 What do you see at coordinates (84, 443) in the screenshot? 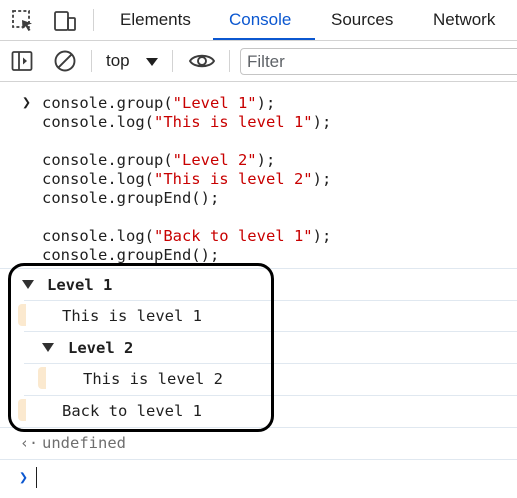
I see `return-value: undefined` at bounding box center [84, 443].